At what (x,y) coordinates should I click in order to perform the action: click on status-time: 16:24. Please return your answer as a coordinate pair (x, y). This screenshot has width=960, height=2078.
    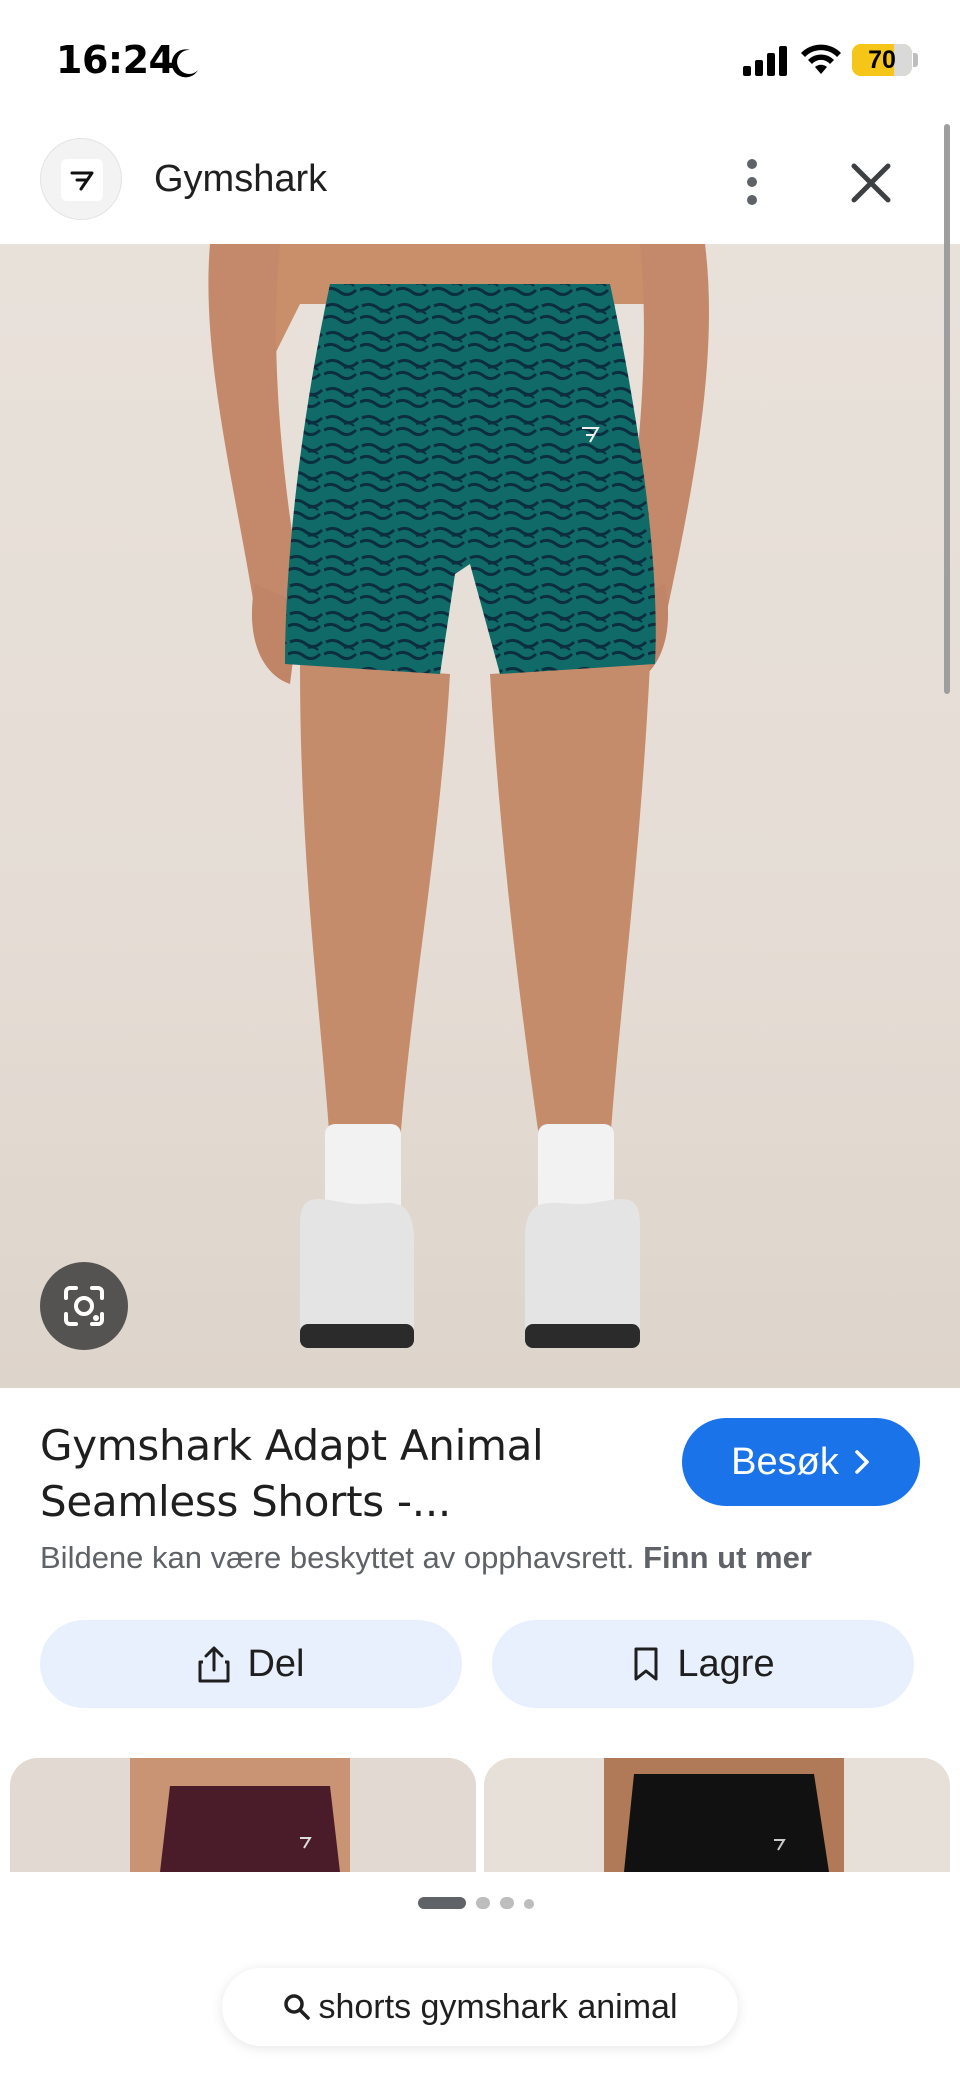
    Looking at the image, I should click on (115, 60).